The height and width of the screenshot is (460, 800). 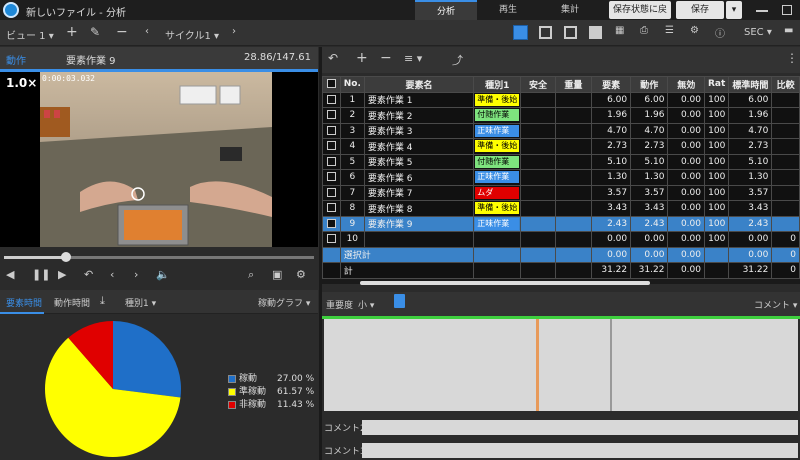 I want to click on prev-icon: ‹, so click(x=112, y=274).